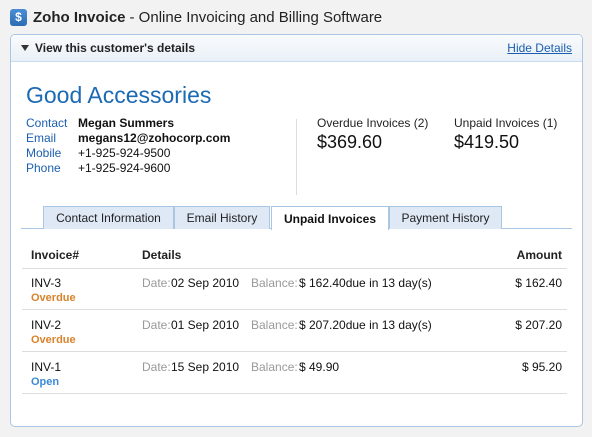 The width and height of the screenshot is (592, 437). Describe the element at coordinates (45, 382) in the screenshot. I see `invoice-status: Open` at that location.